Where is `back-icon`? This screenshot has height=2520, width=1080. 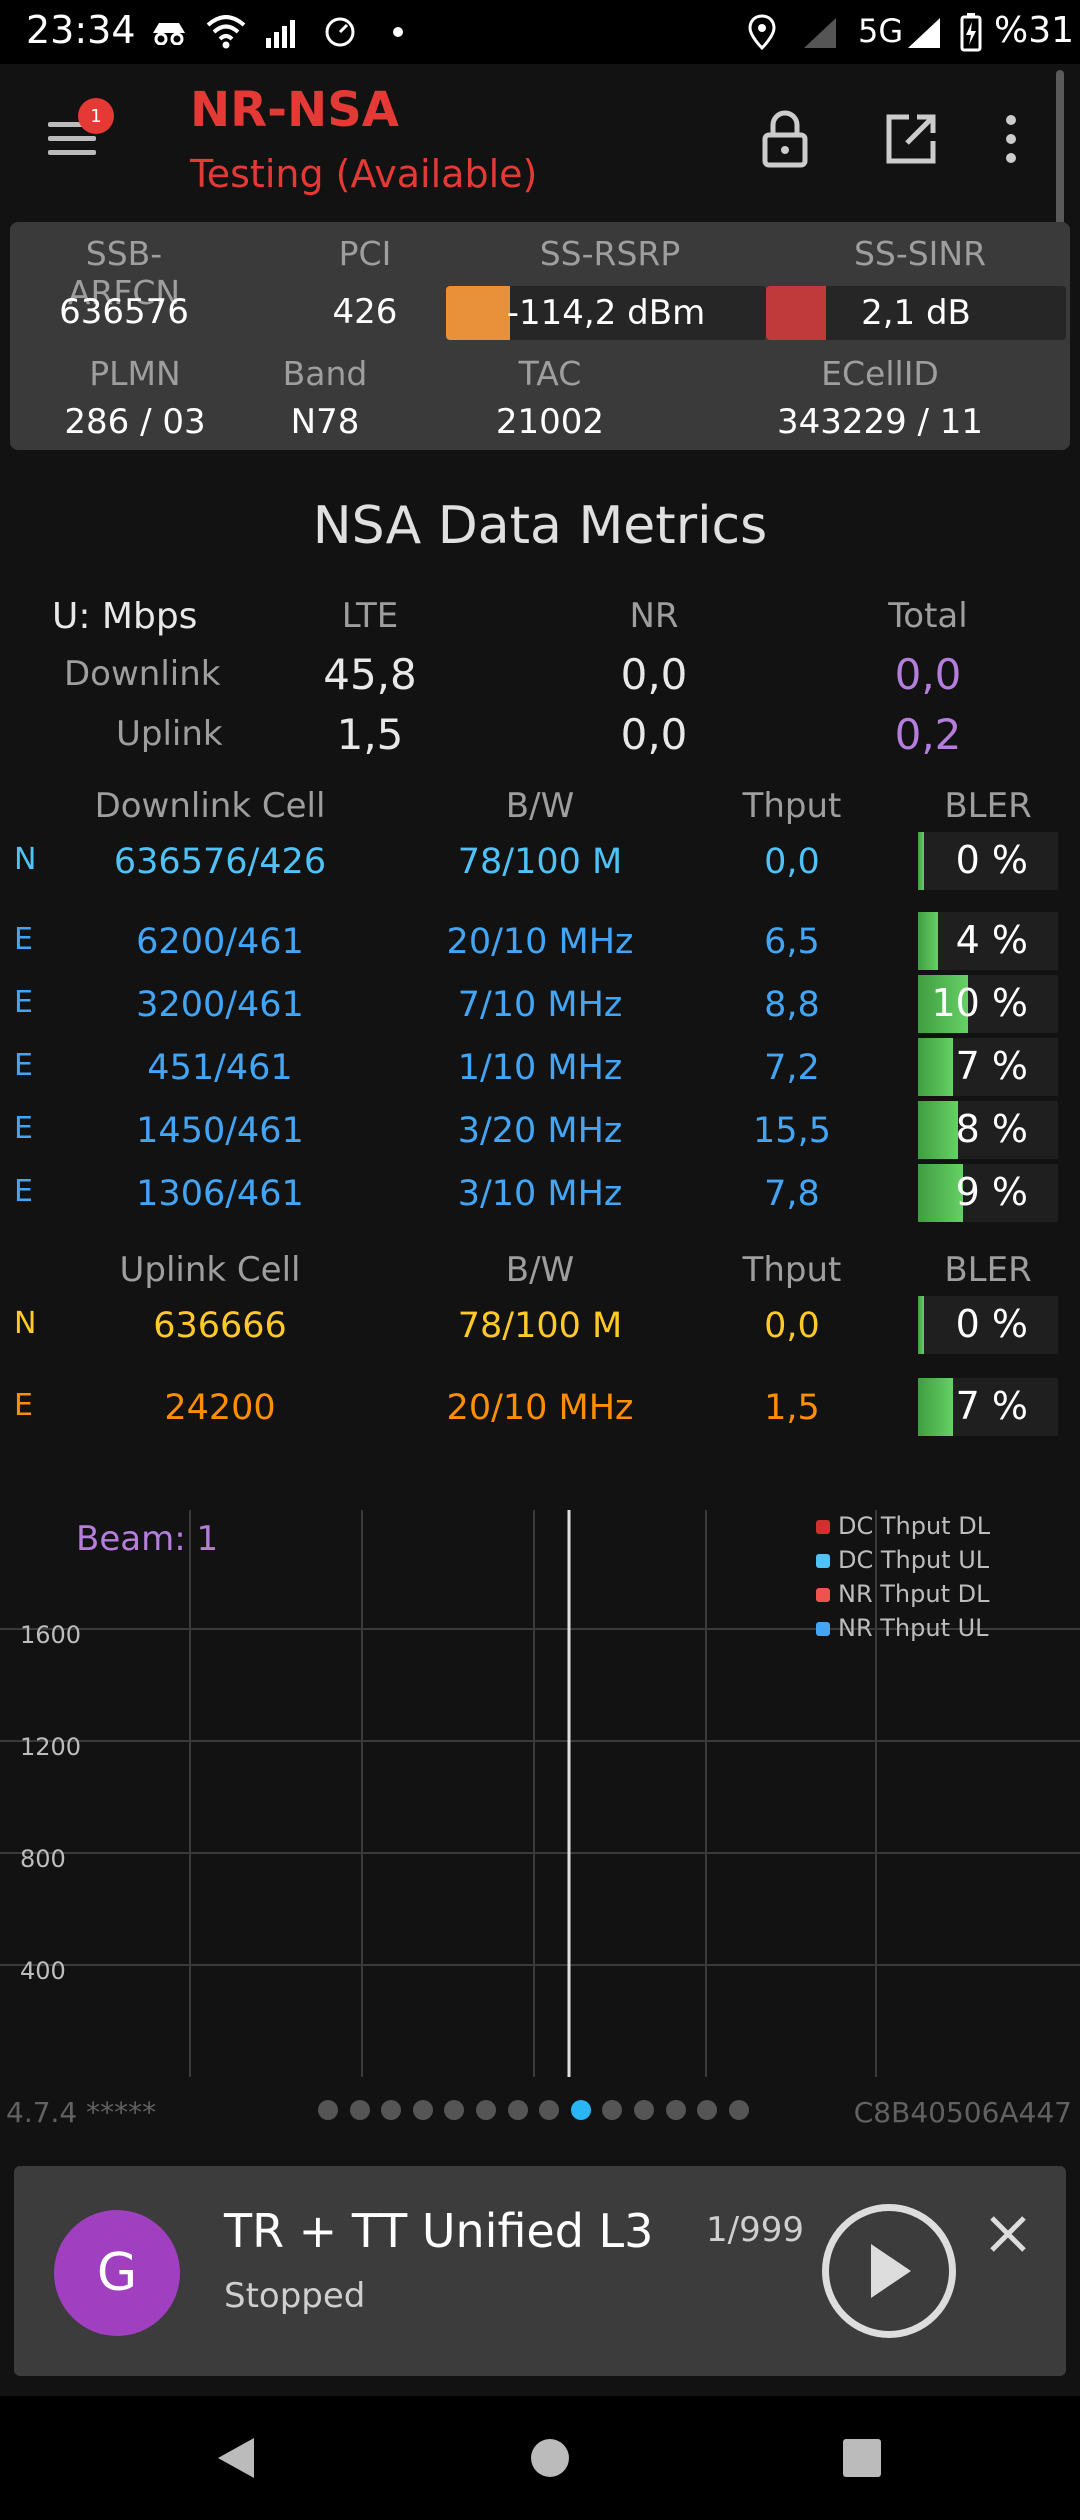
back-icon is located at coordinates (236, 2458).